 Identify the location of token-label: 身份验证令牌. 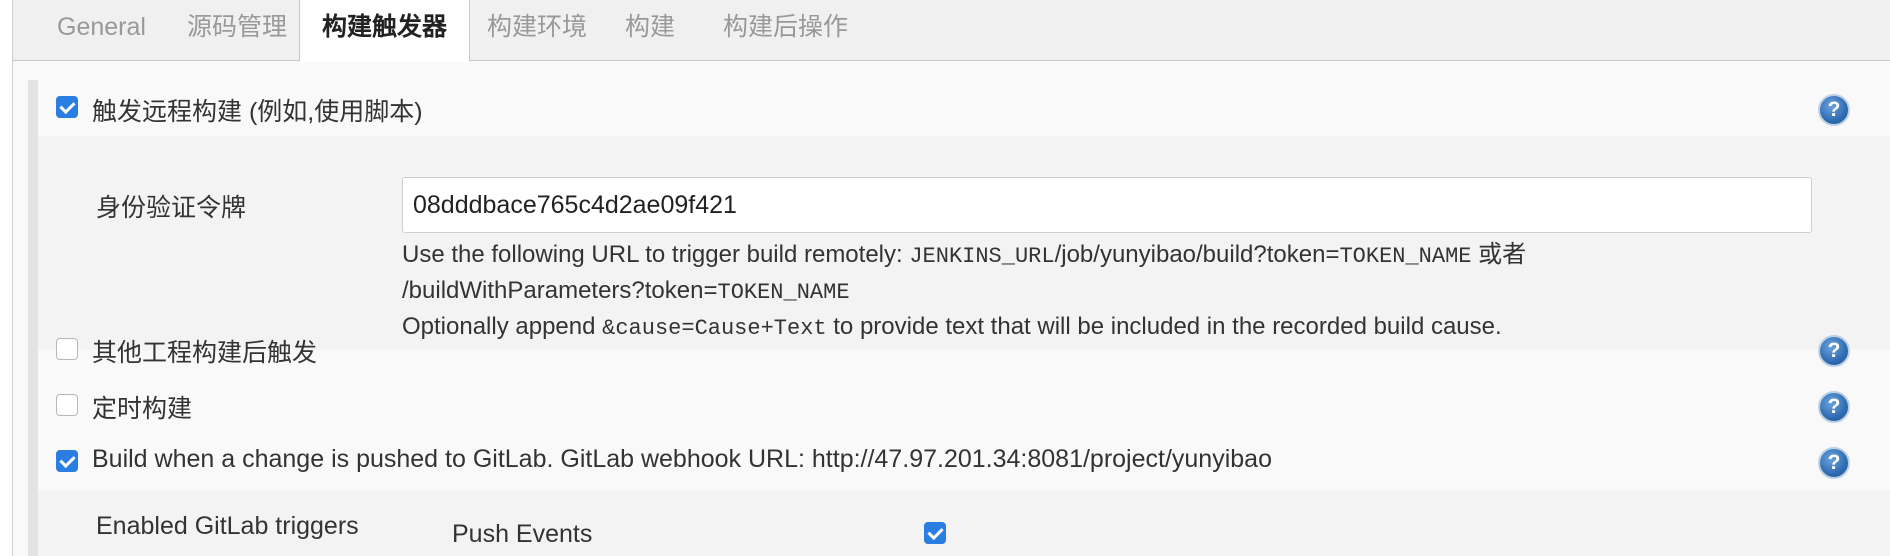
(171, 208).